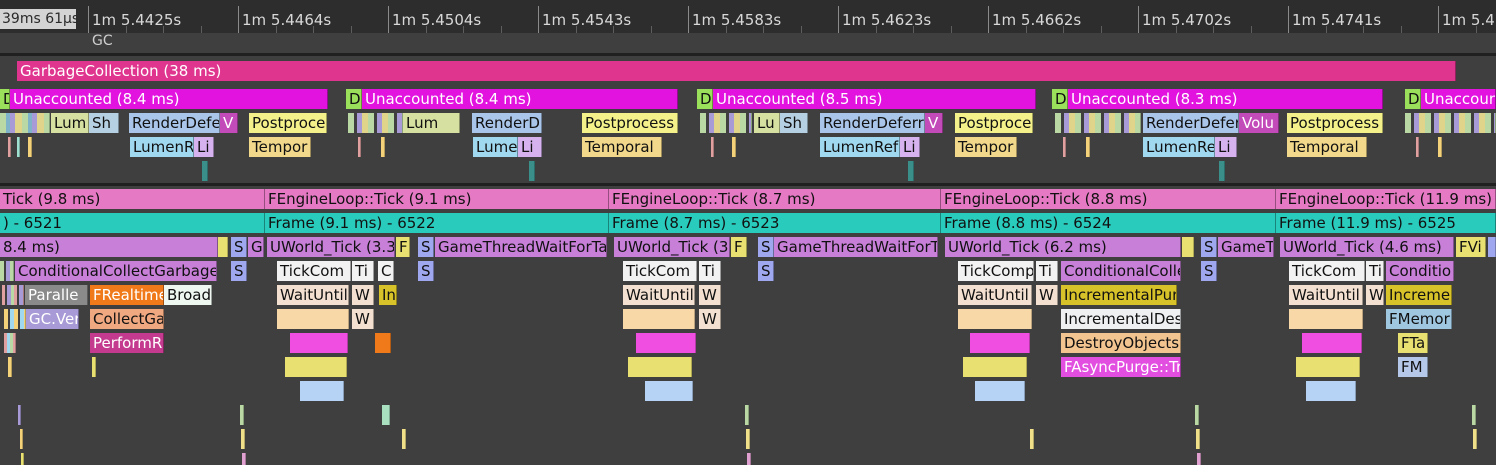 This screenshot has width=1496, height=465. Describe the element at coordinates (1413, 367) in the screenshot. I see `event: FM` at that location.